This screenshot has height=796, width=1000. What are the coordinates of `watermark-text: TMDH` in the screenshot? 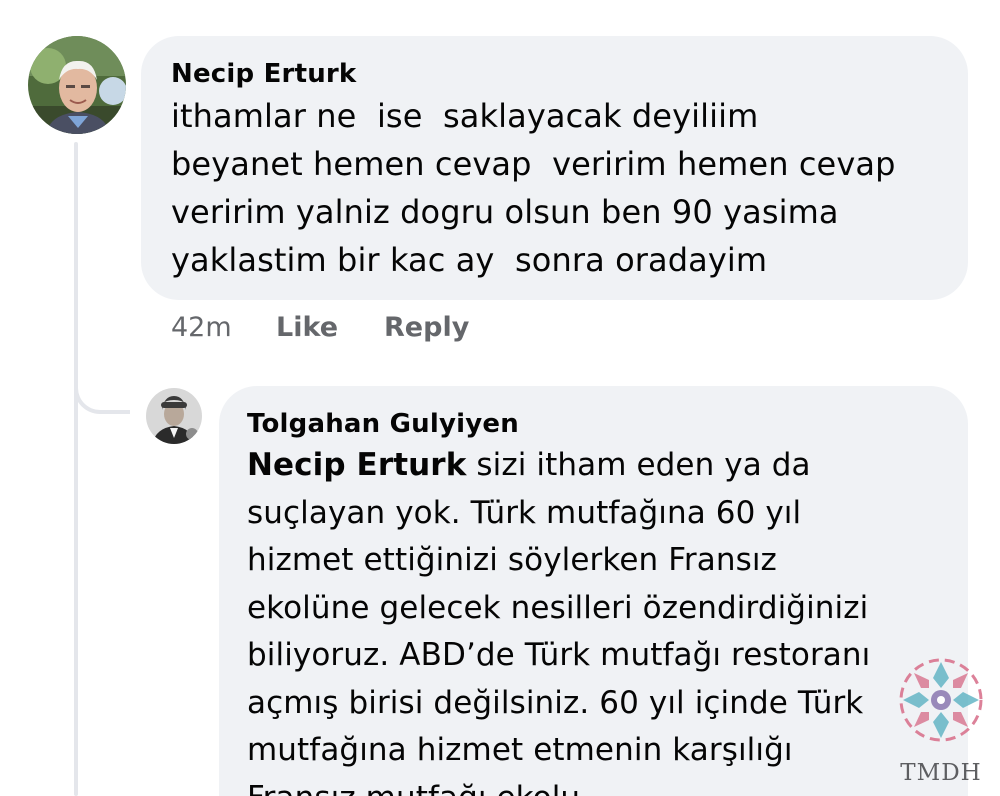 It's located at (941, 773).